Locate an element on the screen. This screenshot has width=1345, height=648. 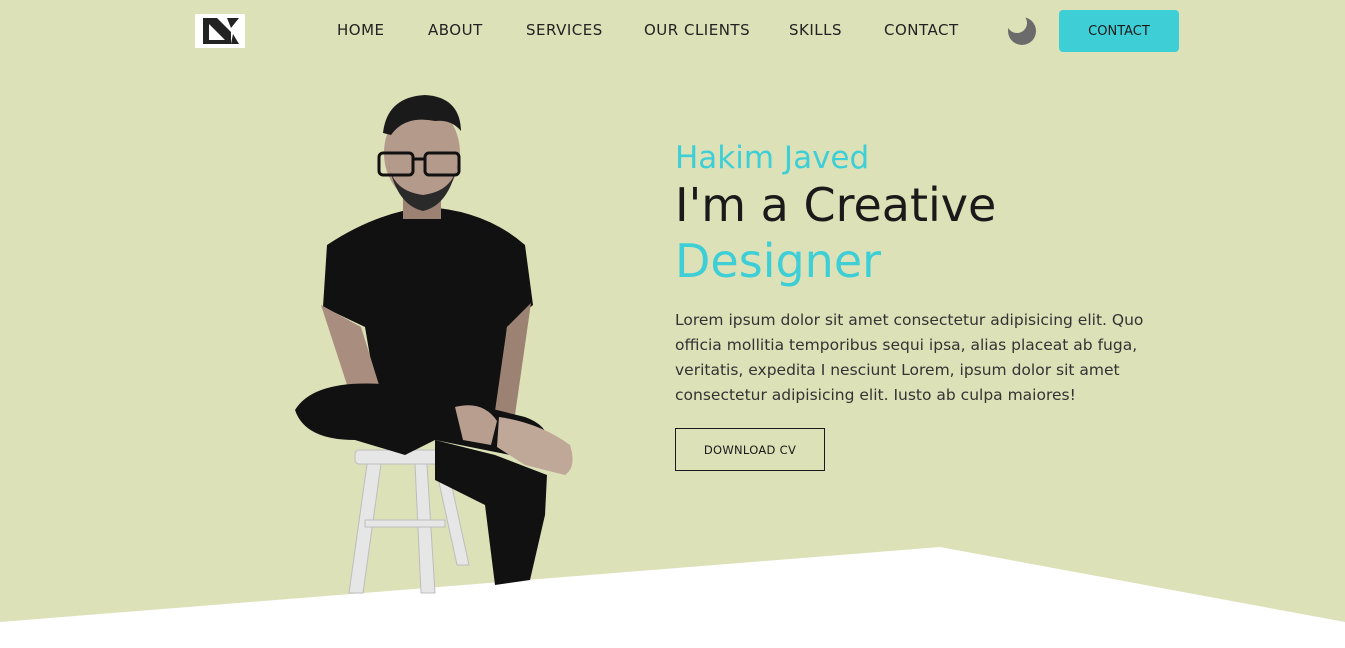
hero-name: Hakim Javed is located at coordinates (772, 158).